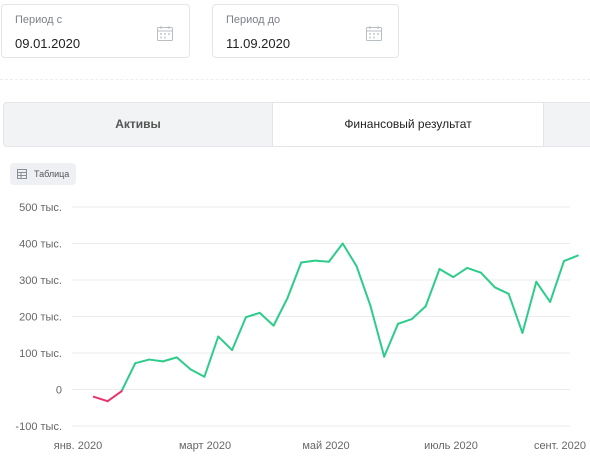  Describe the element at coordinates (95, 31) in the screenshot. I see `period-from-field: Период с 09.01.2020` at that location.